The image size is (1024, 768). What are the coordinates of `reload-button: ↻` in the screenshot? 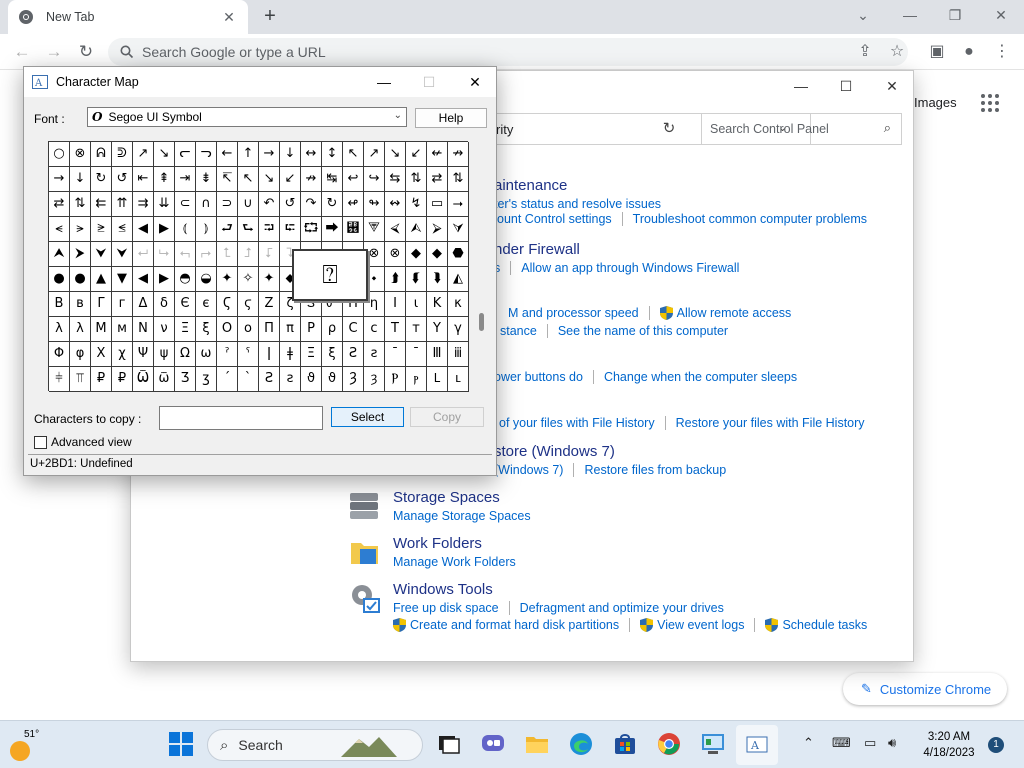 It's located at (86, 52).